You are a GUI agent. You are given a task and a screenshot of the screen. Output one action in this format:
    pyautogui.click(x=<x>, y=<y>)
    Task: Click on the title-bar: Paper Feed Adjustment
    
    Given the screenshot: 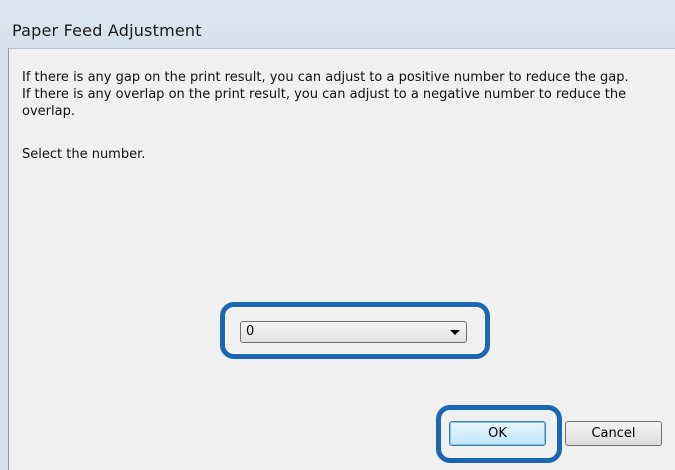 What is the action you would take?
    pyautogui.click(x=337, y=24)
    